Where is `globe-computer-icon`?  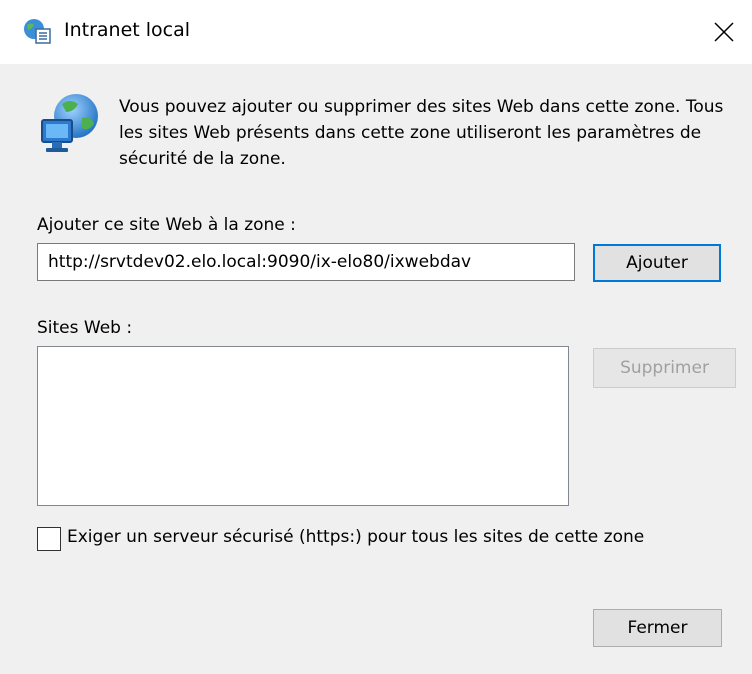
globe-computer-icon is located at coordinates (69, 123).